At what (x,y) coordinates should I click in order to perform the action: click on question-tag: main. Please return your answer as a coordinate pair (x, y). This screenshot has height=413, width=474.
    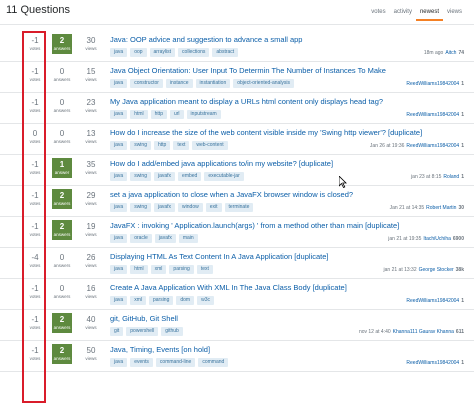
    Looking at the image, I should click on (188, 238).